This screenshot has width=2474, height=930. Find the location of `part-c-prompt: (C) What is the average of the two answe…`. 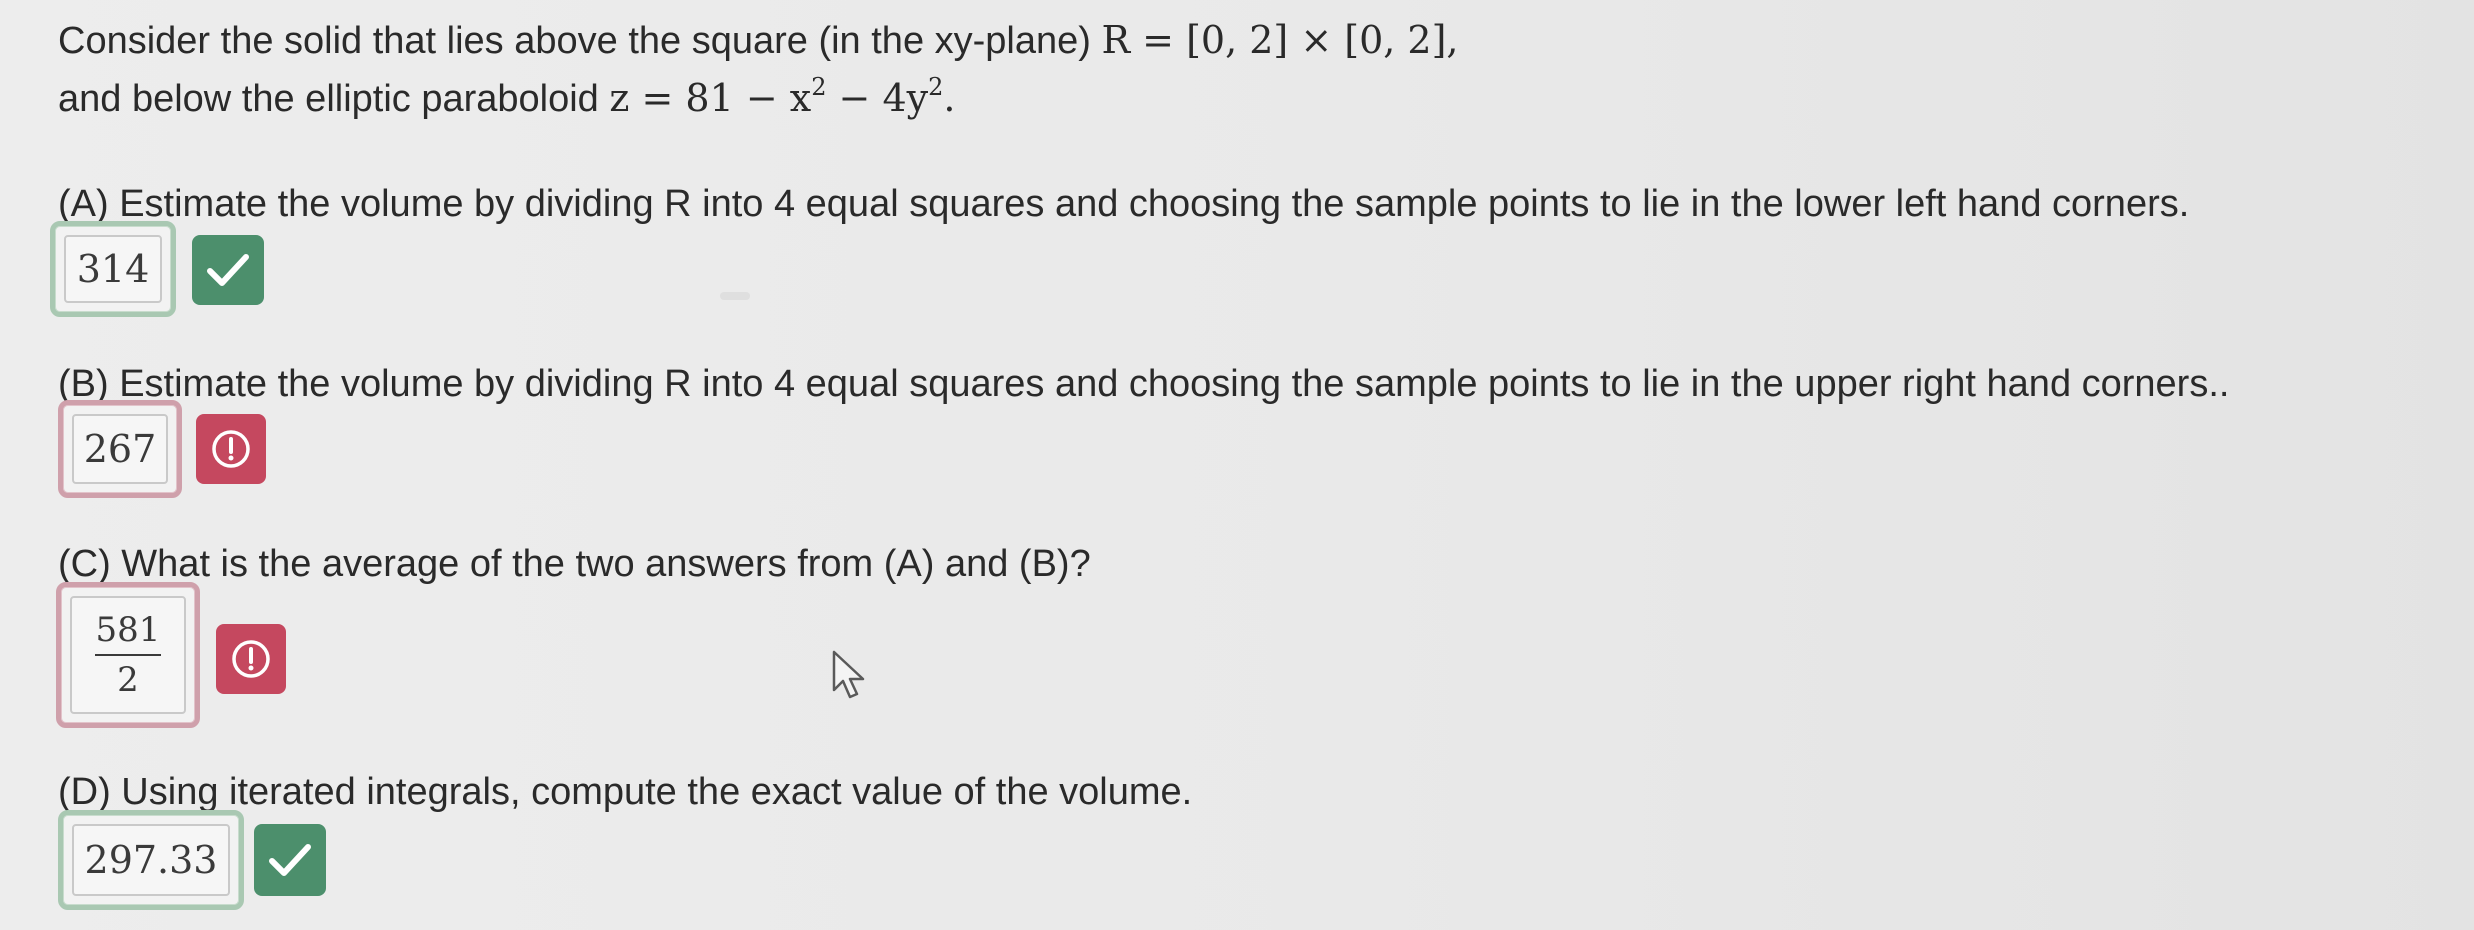

part-c-prompt: (C) What is the average of the two answe… is located at coordinates (574, 564).